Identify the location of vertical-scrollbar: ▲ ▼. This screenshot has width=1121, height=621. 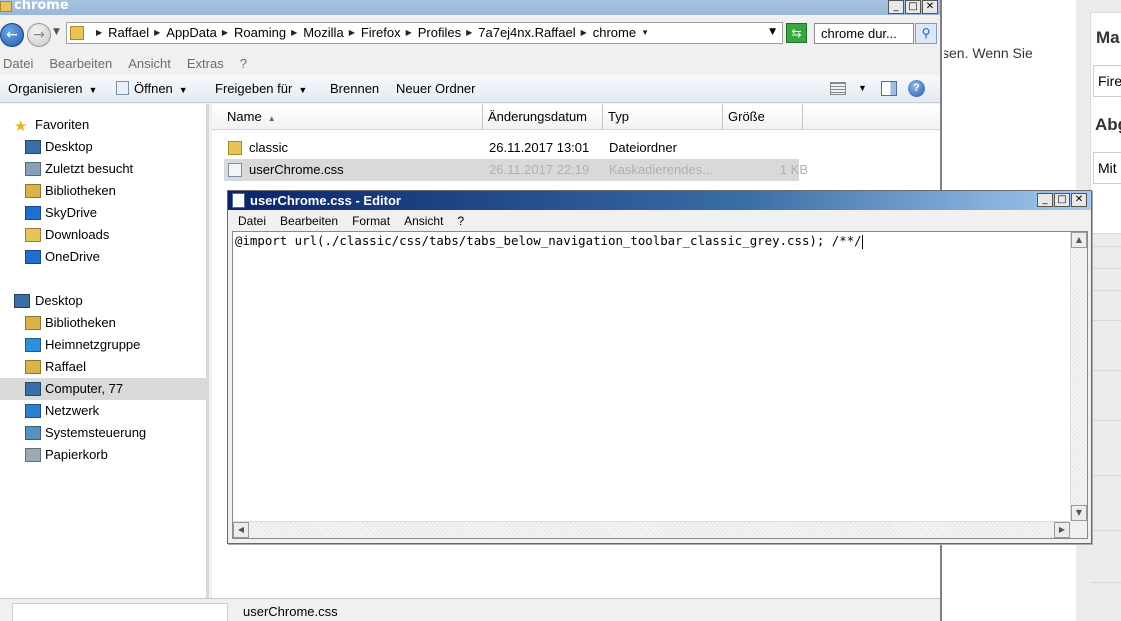
(1078, 376).